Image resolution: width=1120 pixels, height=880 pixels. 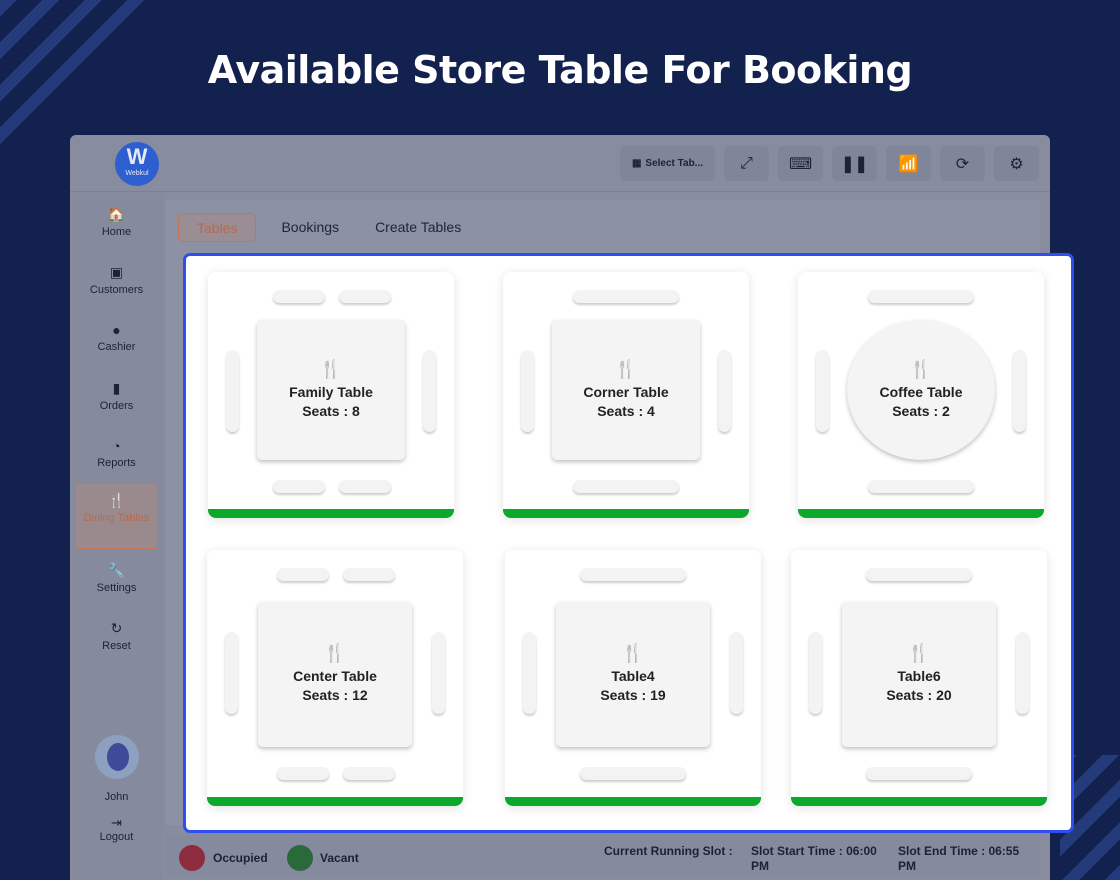 I want to click on home-icon: 🏠, so click(x=116, y=214).